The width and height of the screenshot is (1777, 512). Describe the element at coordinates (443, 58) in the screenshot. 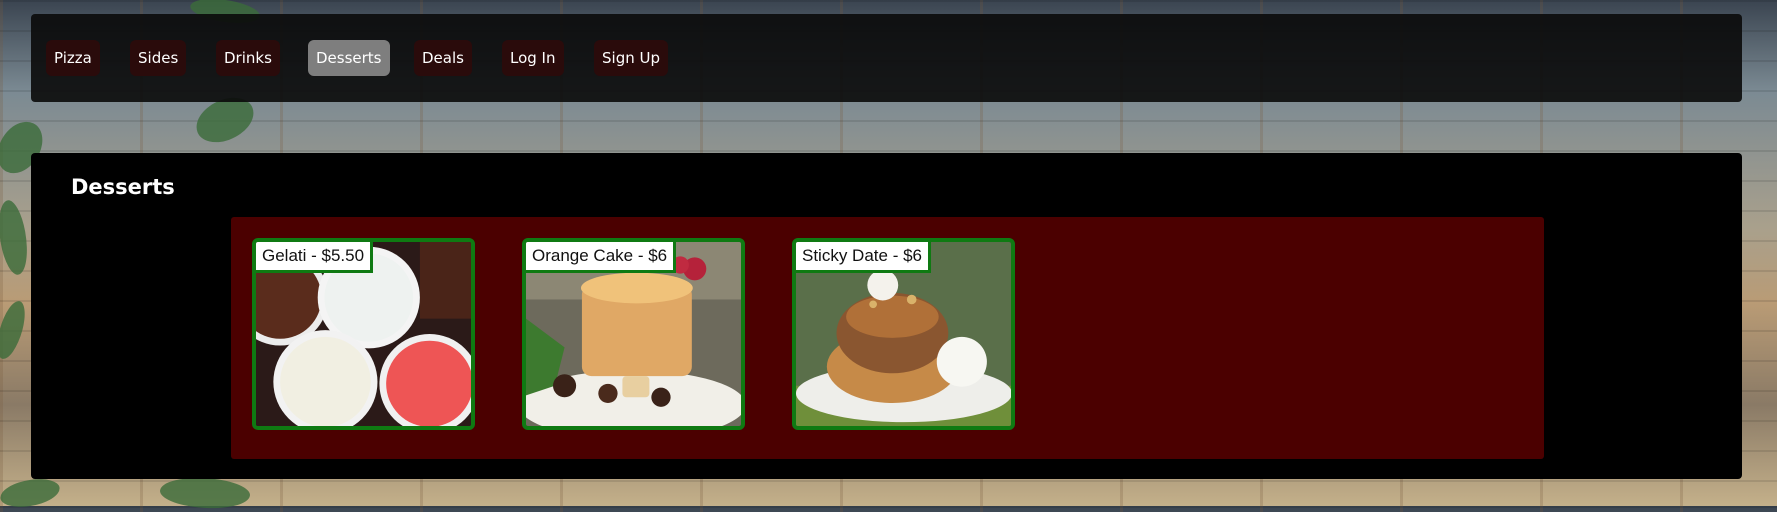

I see `nav-deals: Deals` at that location.